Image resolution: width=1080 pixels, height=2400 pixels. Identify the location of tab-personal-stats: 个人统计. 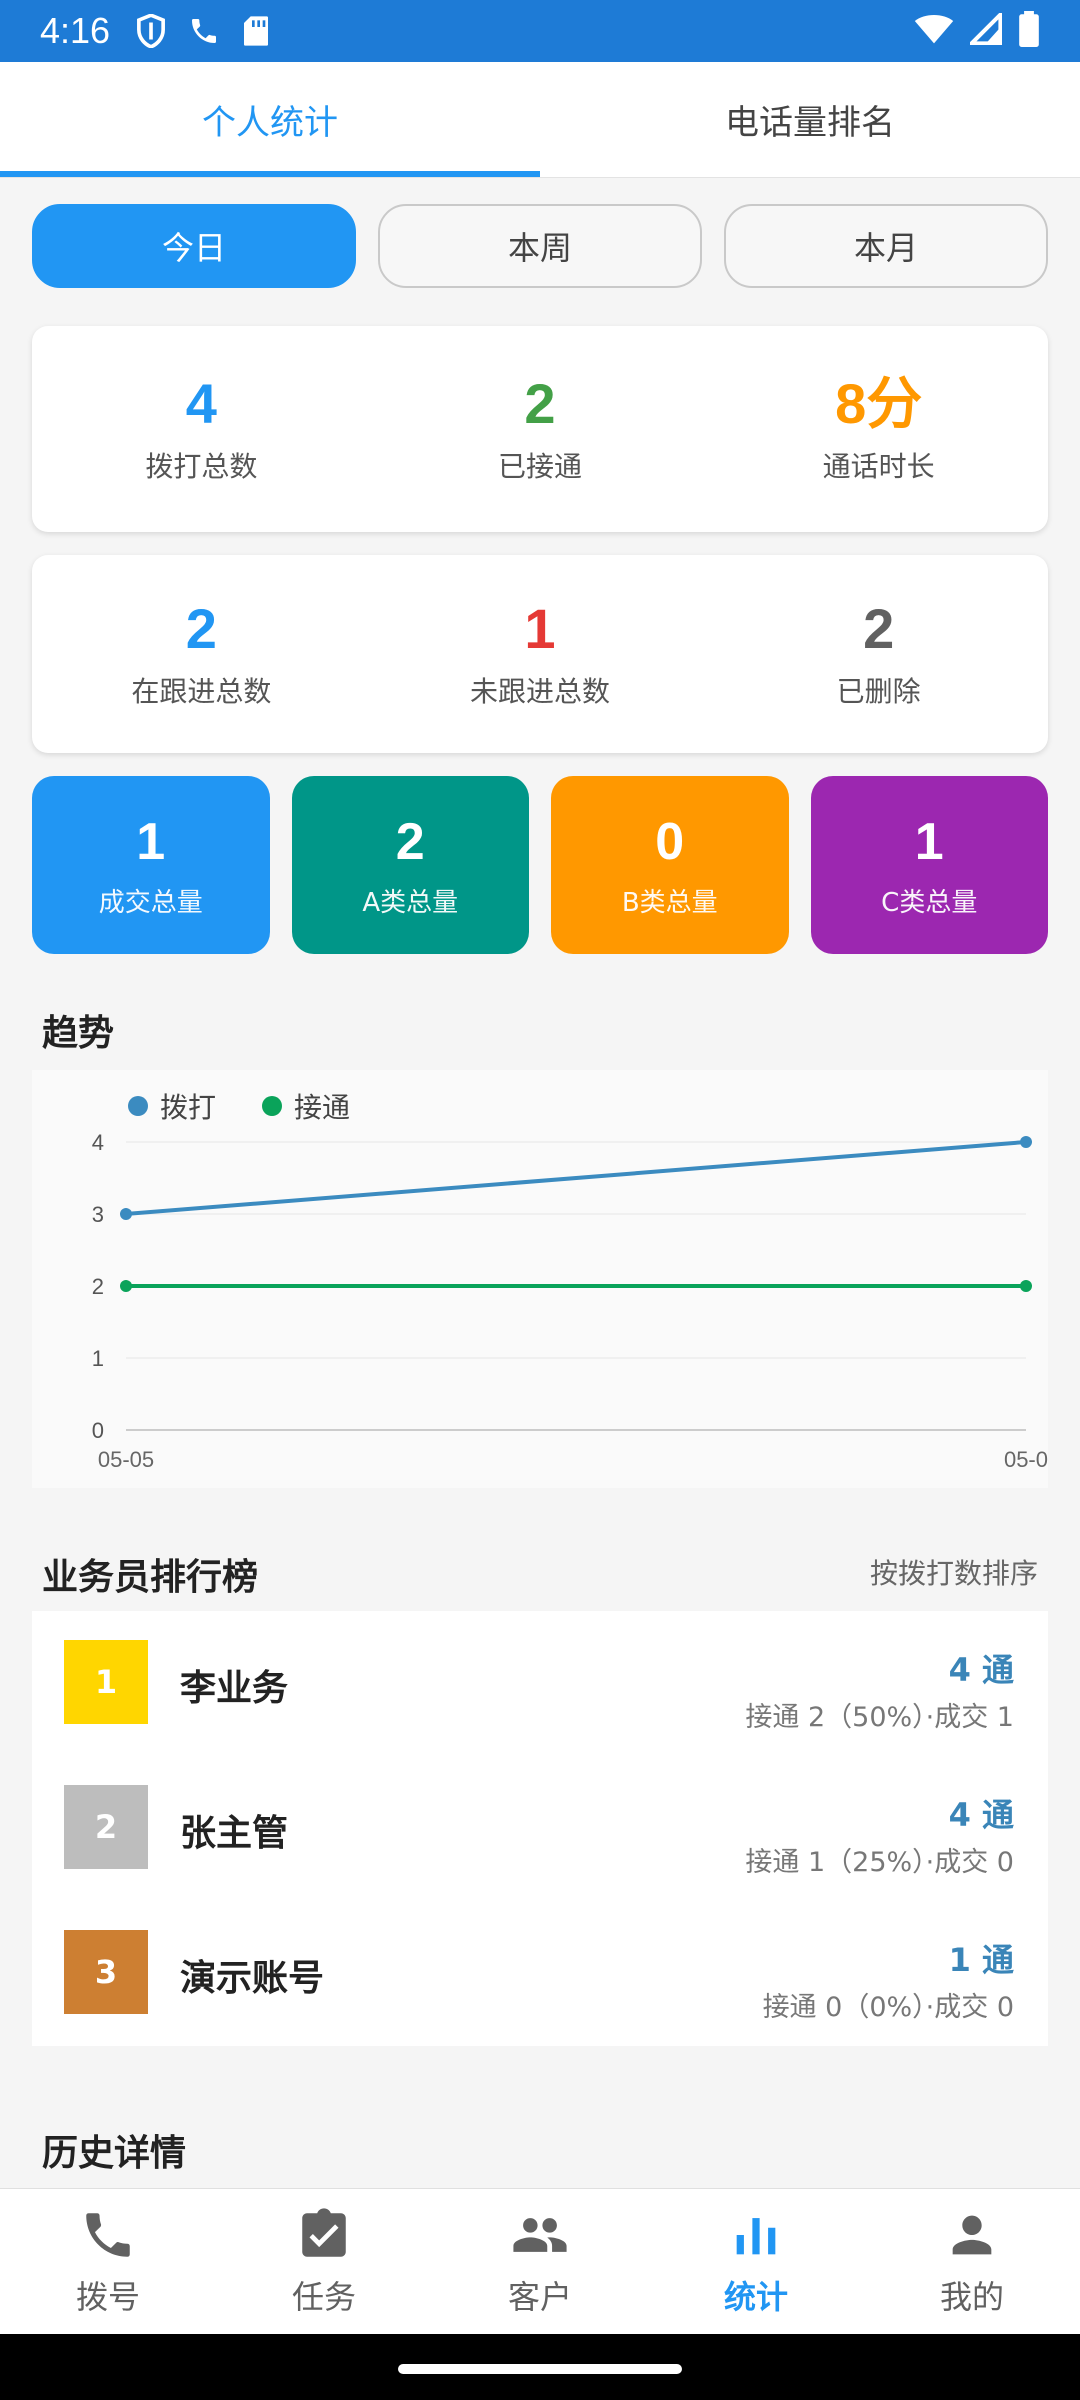
(270, 119).